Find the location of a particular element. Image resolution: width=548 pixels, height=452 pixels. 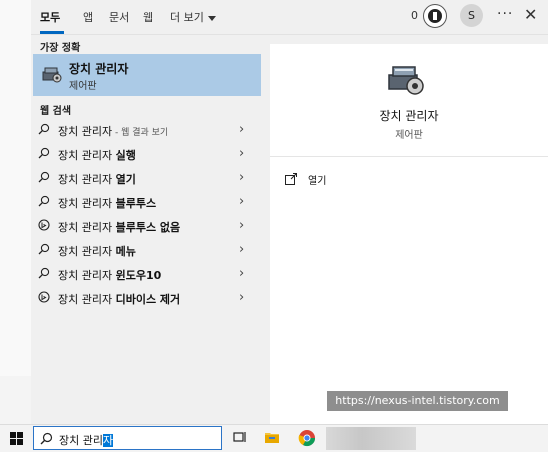

web-result-item: 장치 관리자 블루투스 없음 › is located at coordinates (149, 226).